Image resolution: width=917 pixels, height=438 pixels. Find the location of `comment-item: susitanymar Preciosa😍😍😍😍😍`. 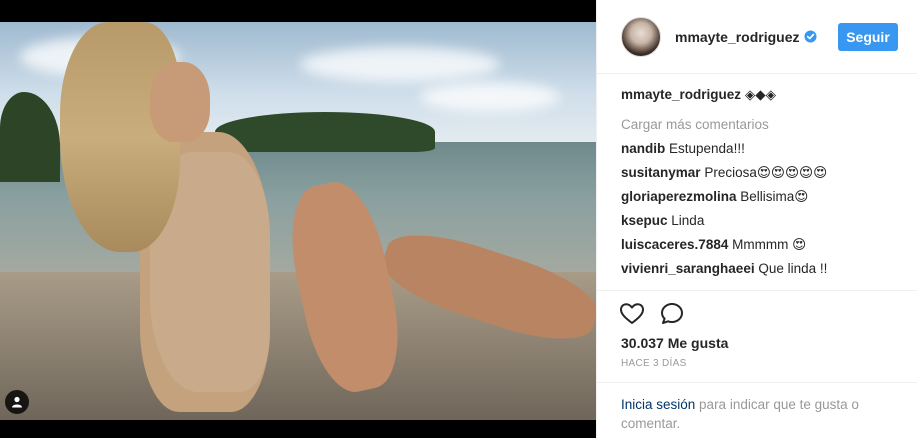

comment-item: susitanymar Preciosa😍😍😍😍😍 is located at coordinates (761, 173).